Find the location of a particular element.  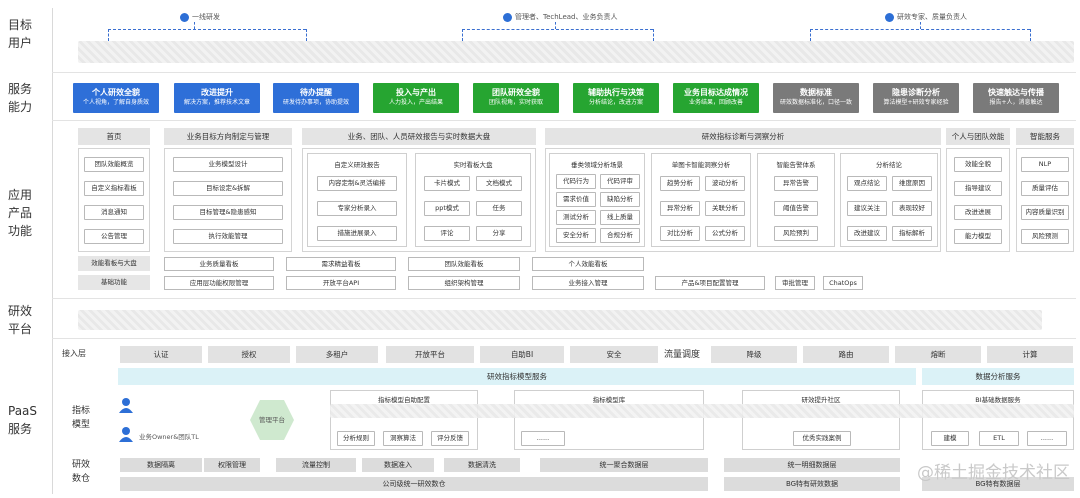

access-security: 安全 is located at coordinates (614, 354).